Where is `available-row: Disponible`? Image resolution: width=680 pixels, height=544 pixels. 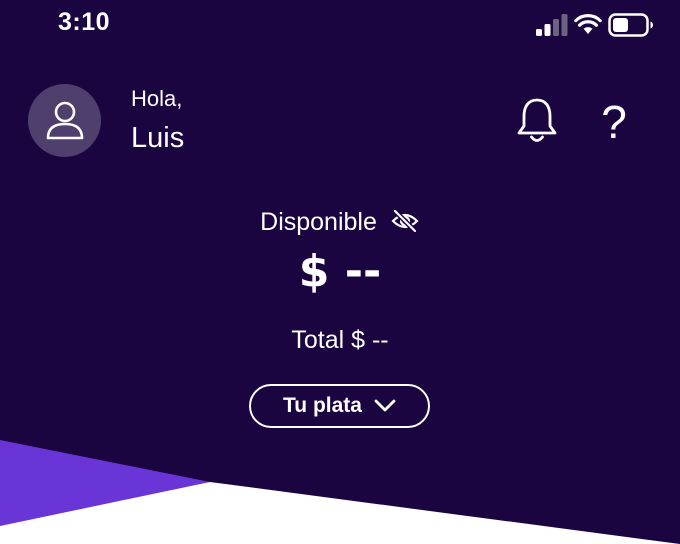 available-row: Disponible is located at coordinates (340, 222).